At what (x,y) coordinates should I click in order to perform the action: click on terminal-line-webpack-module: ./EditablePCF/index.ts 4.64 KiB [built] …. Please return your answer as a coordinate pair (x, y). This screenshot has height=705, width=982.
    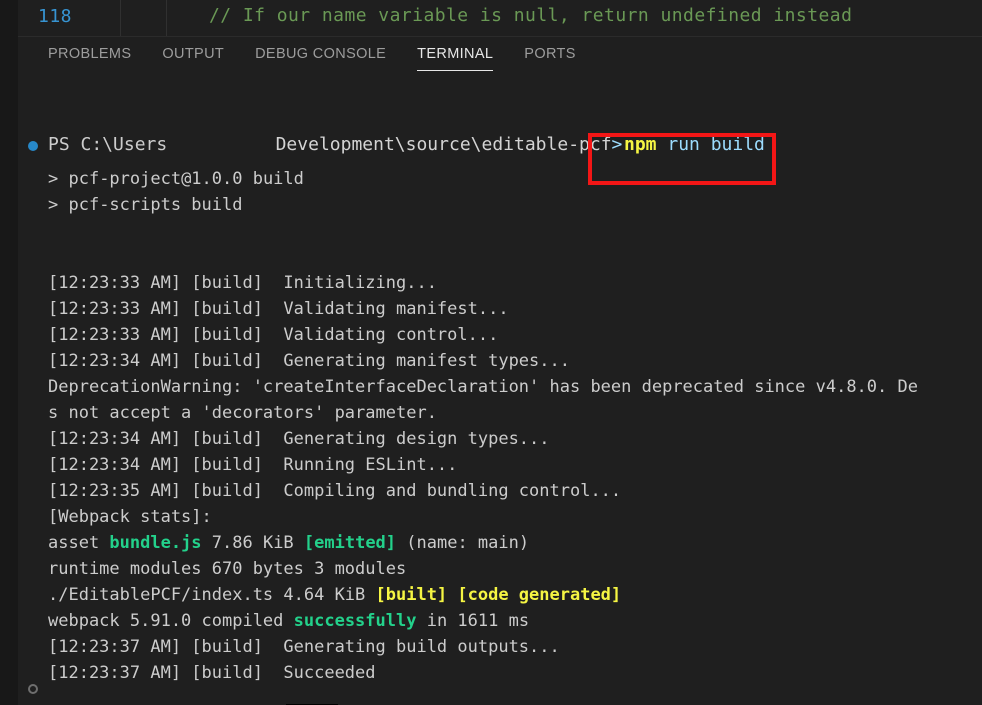
    Looking at the image, I should click on (500, 595).